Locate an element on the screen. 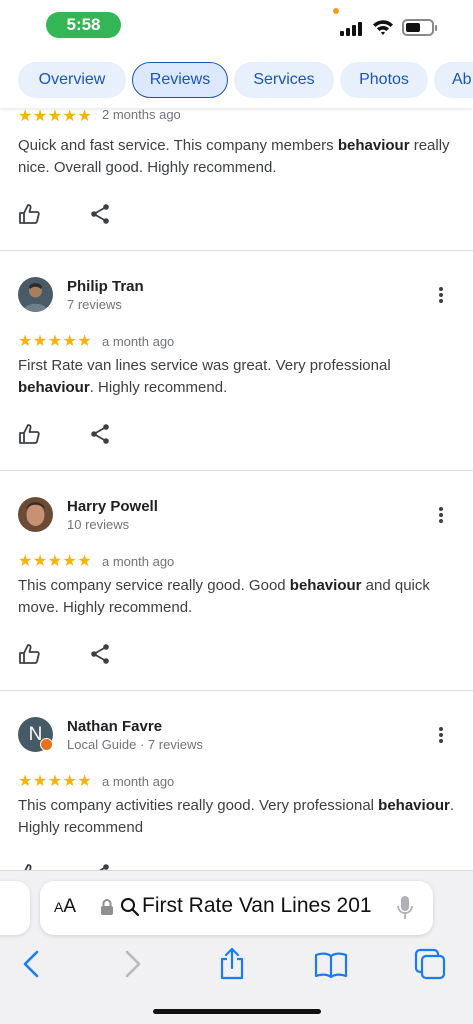 The width and height of the screenshot is (473, 1024). previous-tab-address-bar is located at coordinates (15, 908).